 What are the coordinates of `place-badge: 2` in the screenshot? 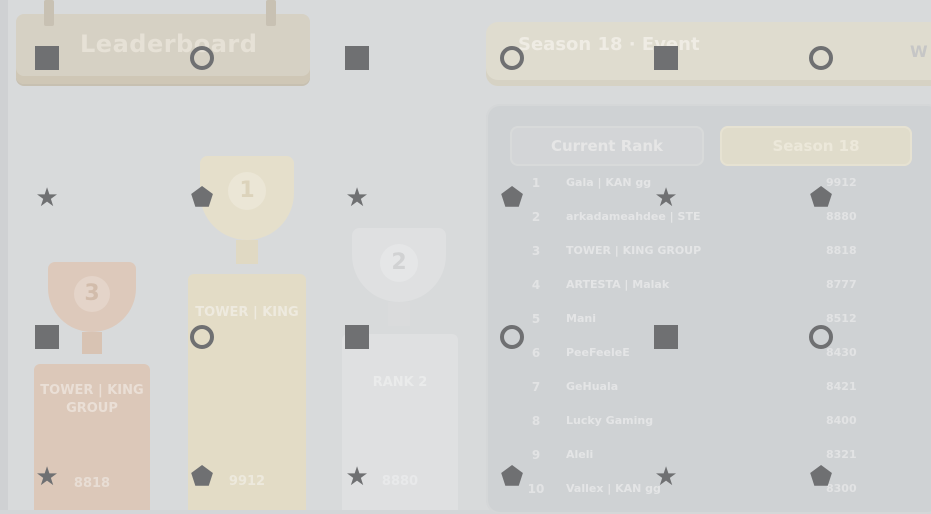 It's located at (399, 263).